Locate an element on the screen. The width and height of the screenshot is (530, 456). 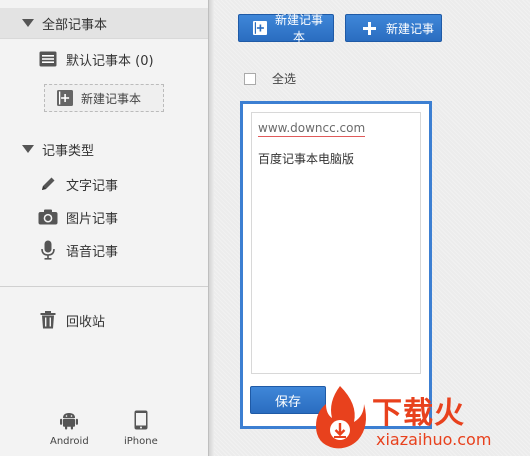
watermark-brand-en: xiazaihuo.com is located at coordinates (434, 439).